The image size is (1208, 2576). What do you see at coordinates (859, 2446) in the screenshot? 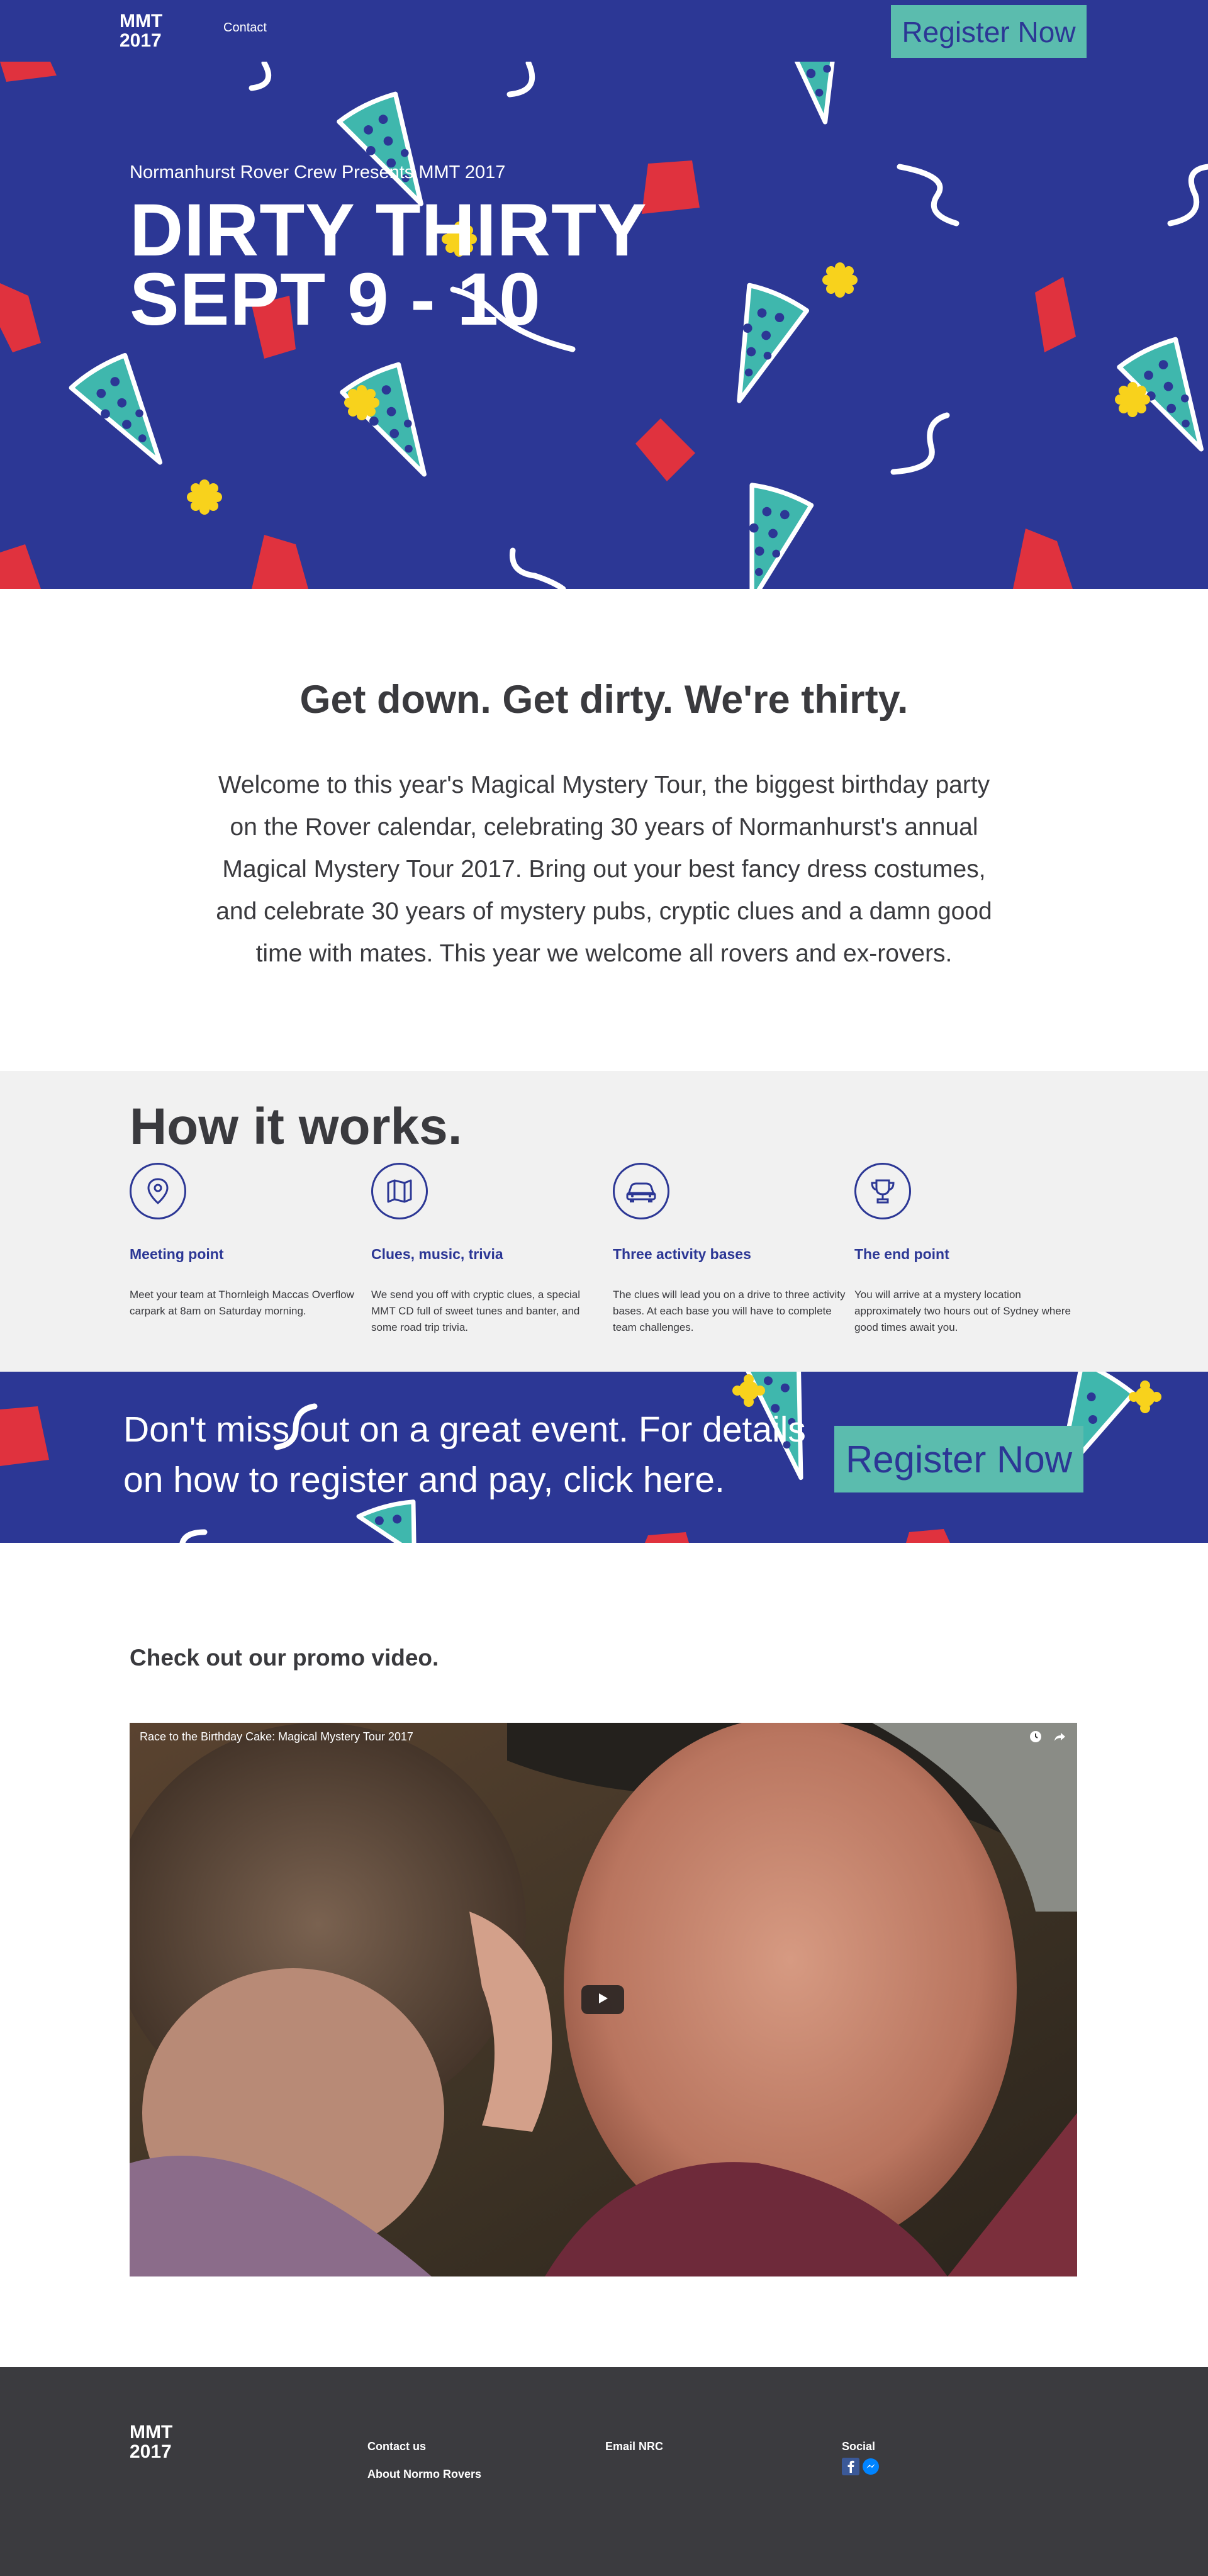
I see `footer-social-label: Social` at bounding box center [859, 2446].